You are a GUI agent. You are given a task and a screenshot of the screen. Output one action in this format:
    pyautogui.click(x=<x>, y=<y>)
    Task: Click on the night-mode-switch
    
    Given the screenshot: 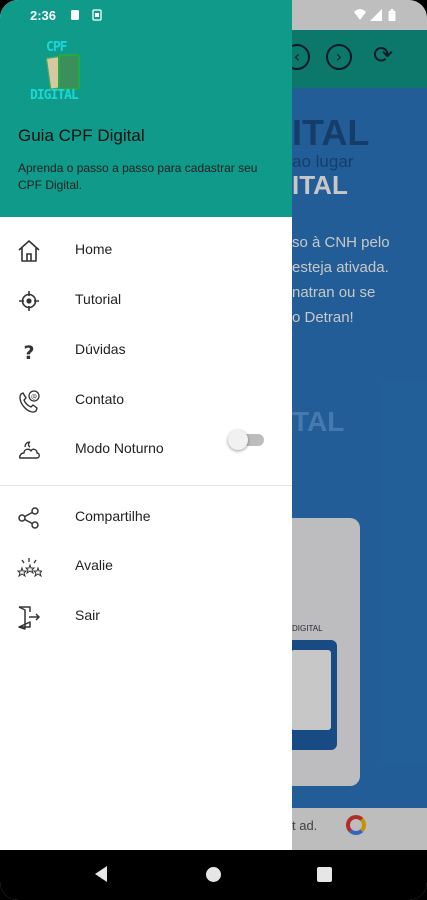 What is the action you would take?
    pyautogui.click(x=246, y=440)
    